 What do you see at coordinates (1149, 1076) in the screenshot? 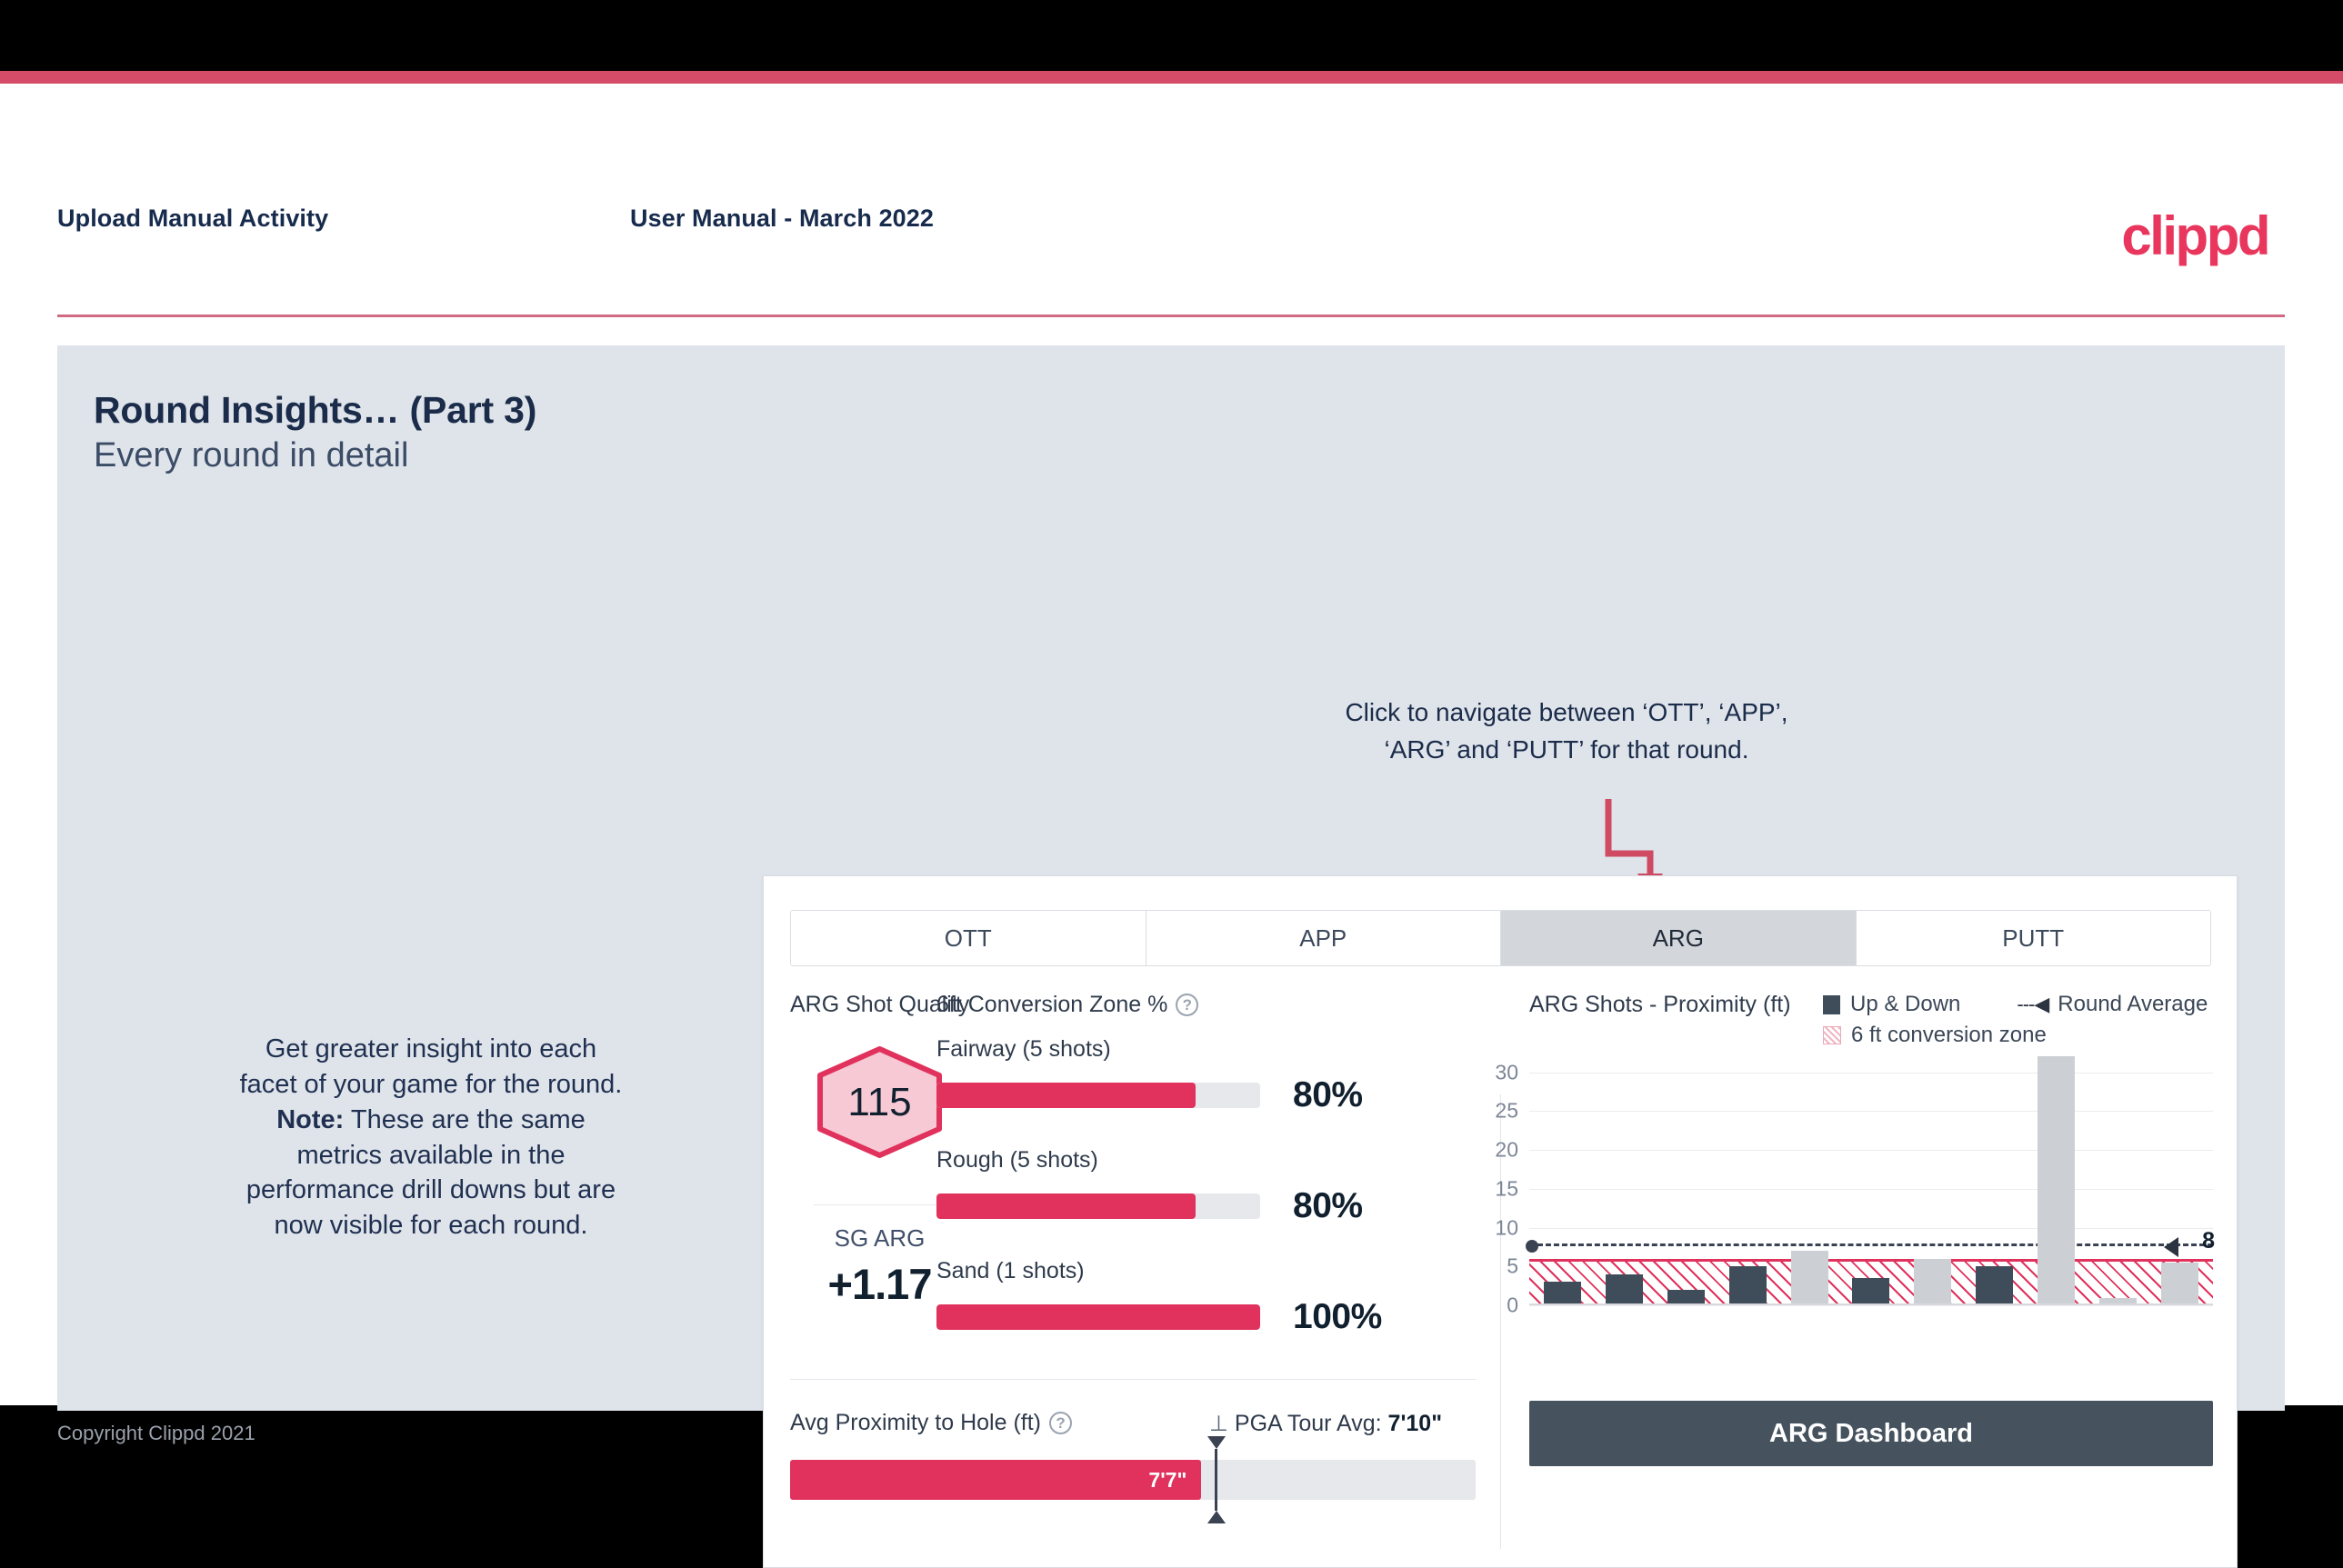
I see `conversion-bar-fairway: Fairway (5 shots) 80%` at bounding box center [1149, 1076].